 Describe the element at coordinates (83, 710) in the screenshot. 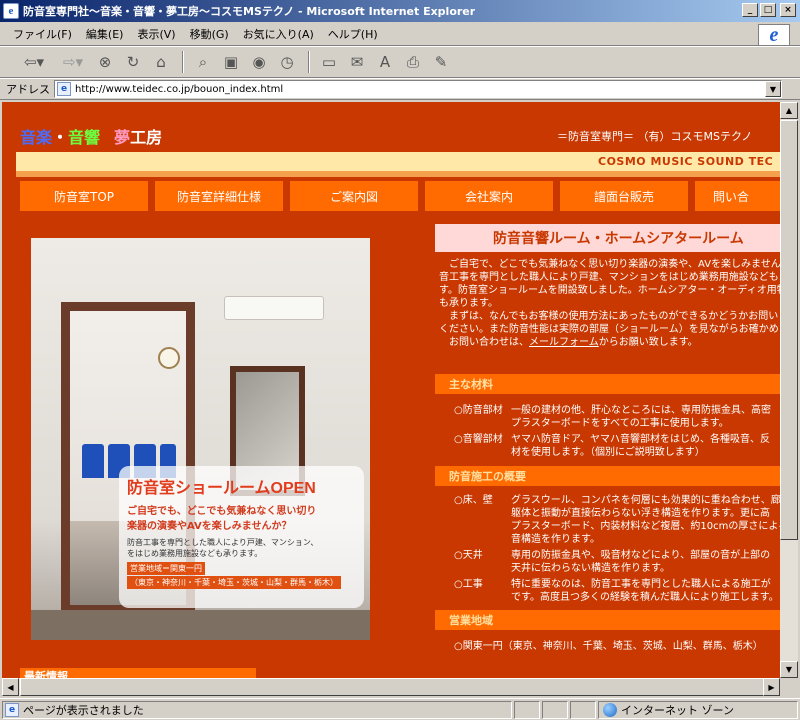

I see `status-text: ページが表示されました` at that location.